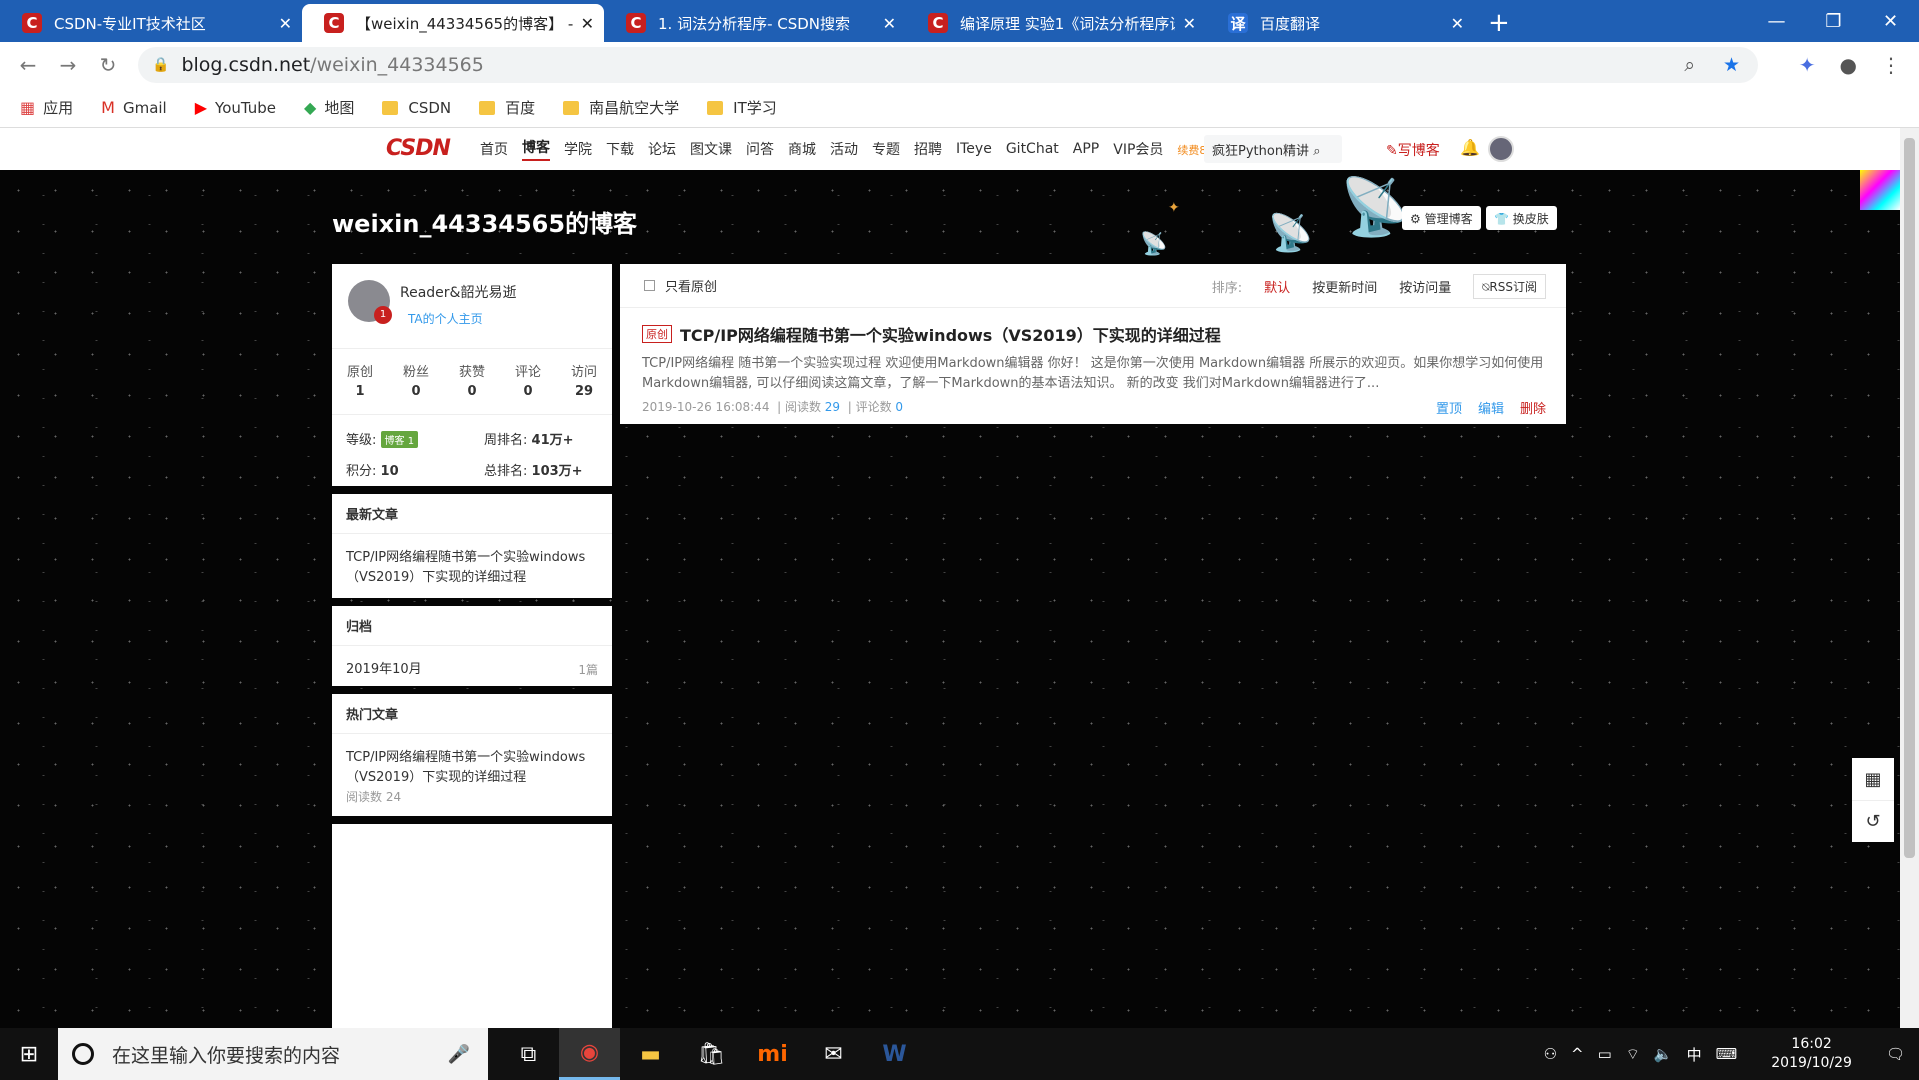 This screenshot has height=1080, width=1919. Describe the element at coordinates (1056, 23) in the screenshot. I see `tab-compiler: C 编译原理 实验1《词法分析程序设 ✕` at that location.